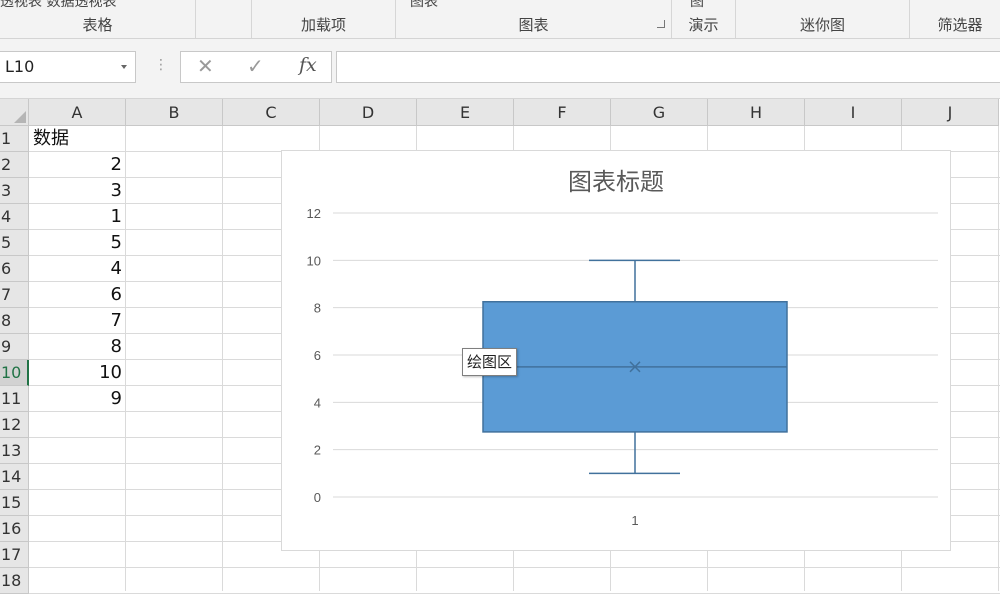 The image size is (1000, 594). I want to click on close-icon: ✕, so click(205, 66).